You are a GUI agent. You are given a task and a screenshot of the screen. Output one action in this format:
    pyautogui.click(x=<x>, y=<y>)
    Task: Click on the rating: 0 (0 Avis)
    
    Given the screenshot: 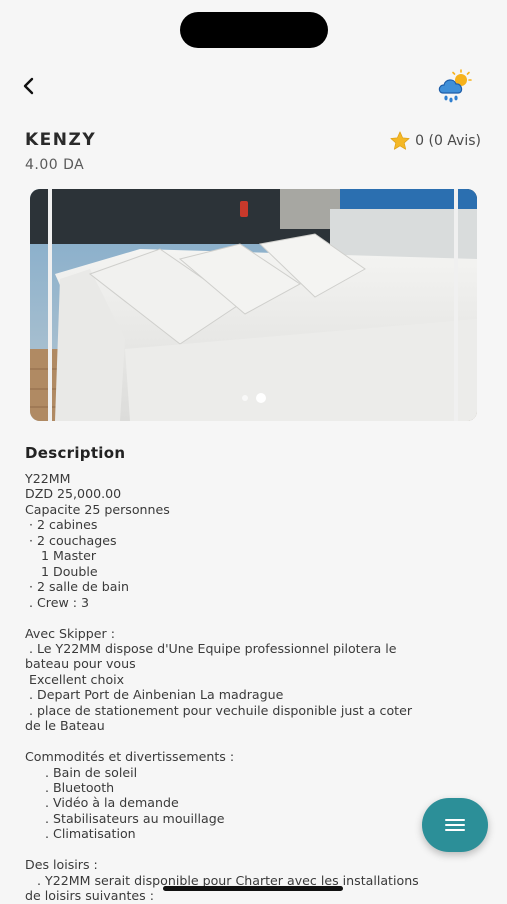 What is the action you would take?
    pyautogui.click(x=435, y=141)
    